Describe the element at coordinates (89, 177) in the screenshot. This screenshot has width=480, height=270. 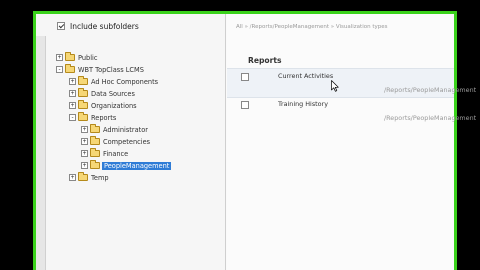
I see `tree-item-temp: + Temp` at that location.